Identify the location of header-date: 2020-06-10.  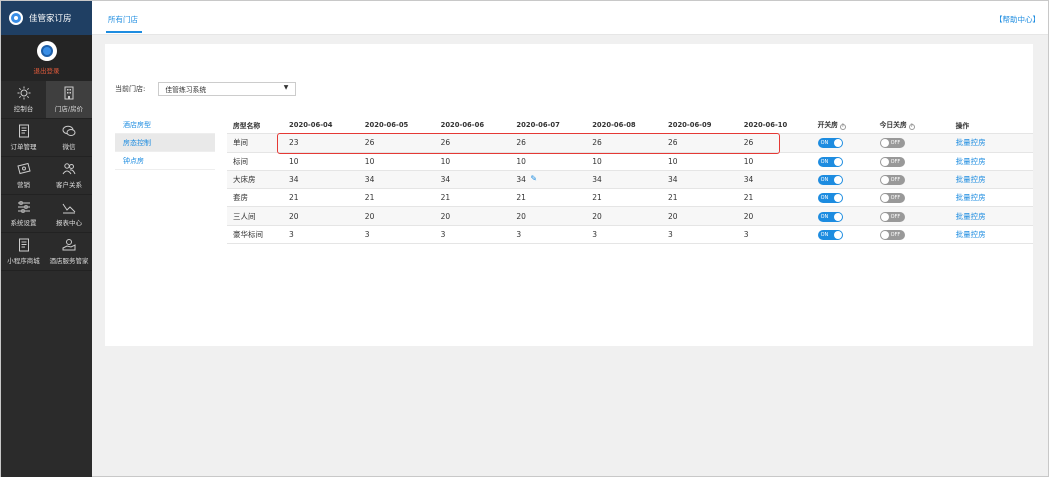
(765, 124).